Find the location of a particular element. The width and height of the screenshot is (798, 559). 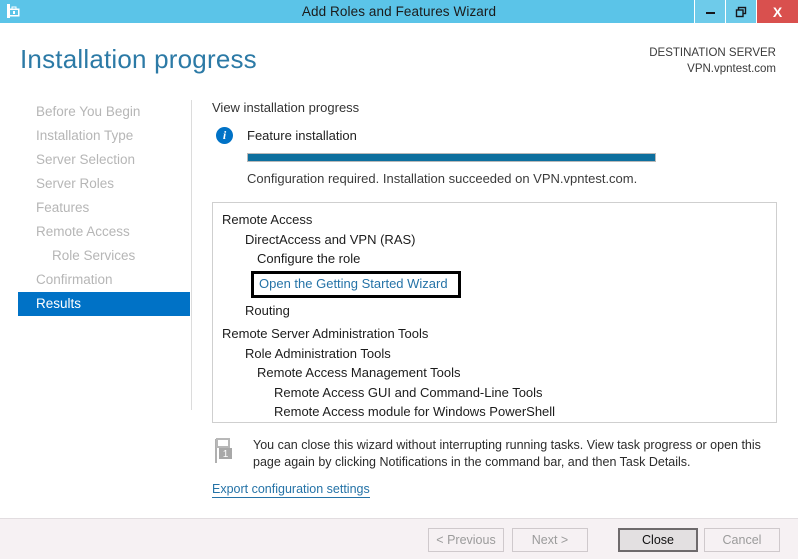

page-title: Installation progress is located at coordinates (138, 59).